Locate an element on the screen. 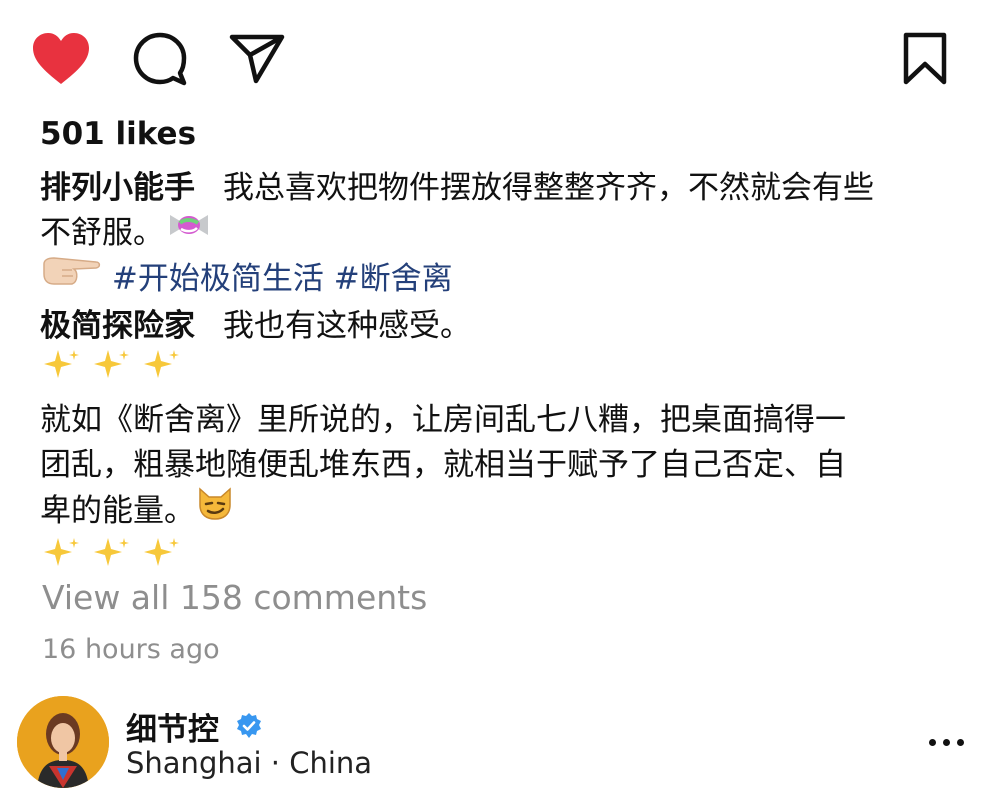  post-author-row: 细节控 Shanghai · China is located at coordinates (493, 742).